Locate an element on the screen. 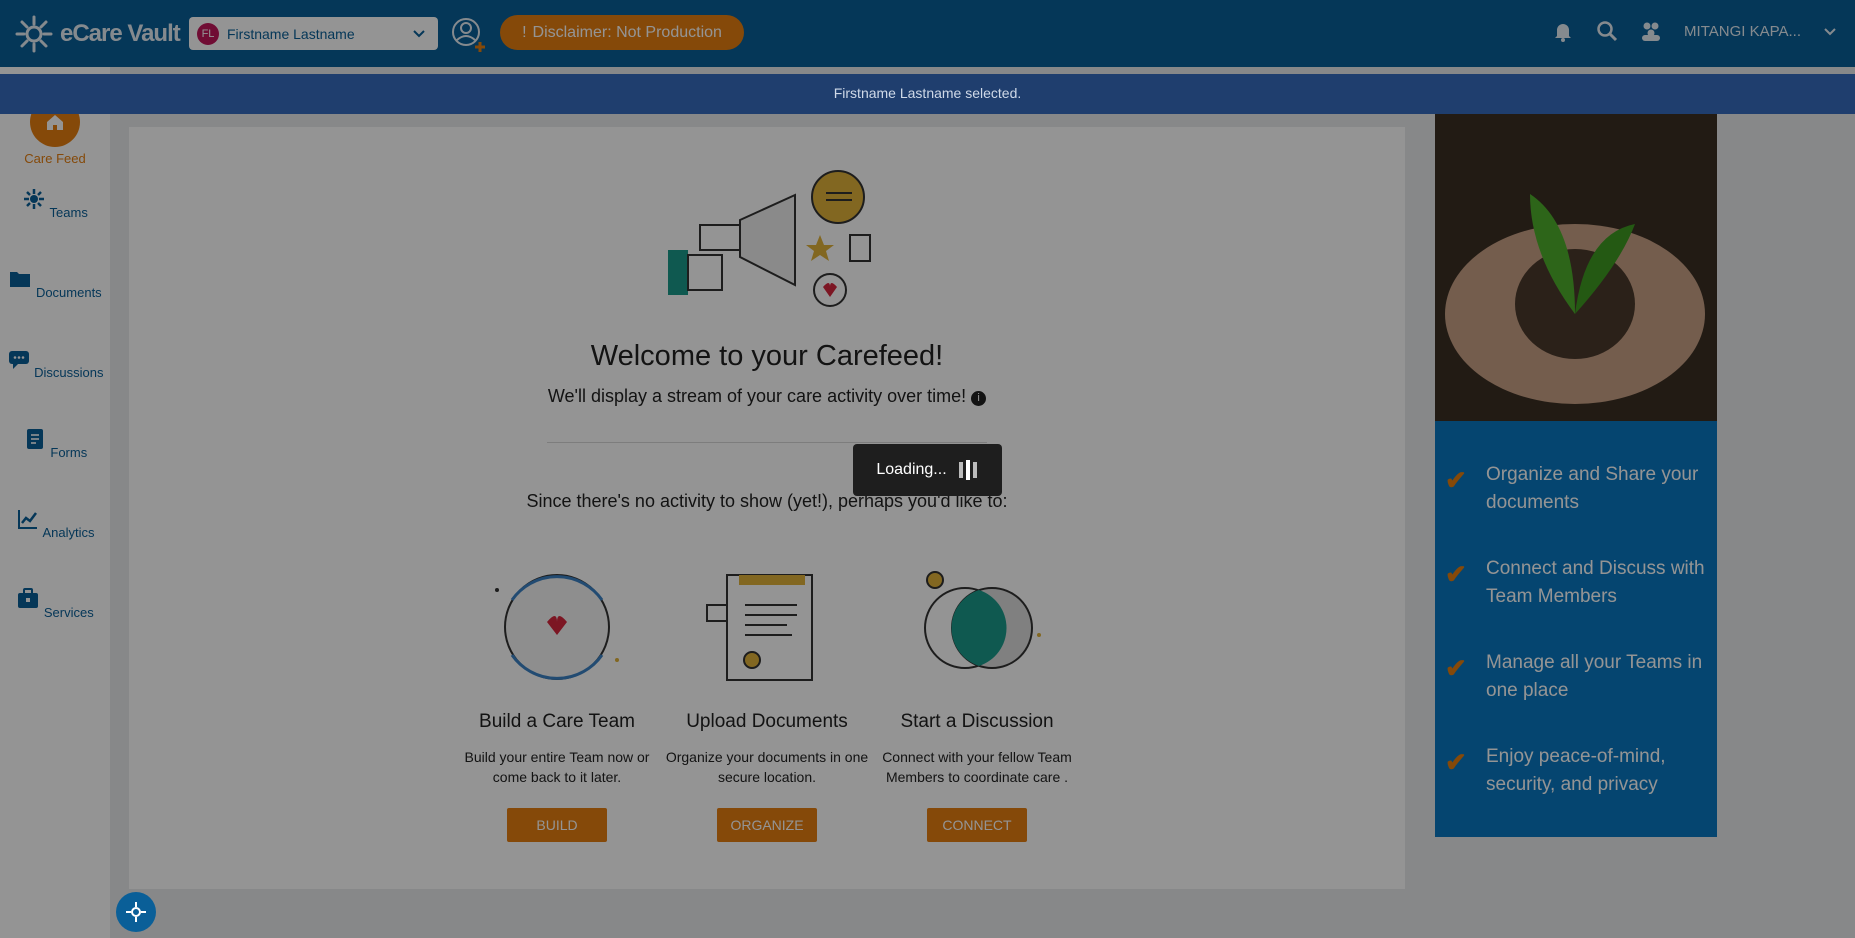 Image resolution: width=1855 pixels, height=938 pixels. logo-icon is located at coordinates (136, 912).